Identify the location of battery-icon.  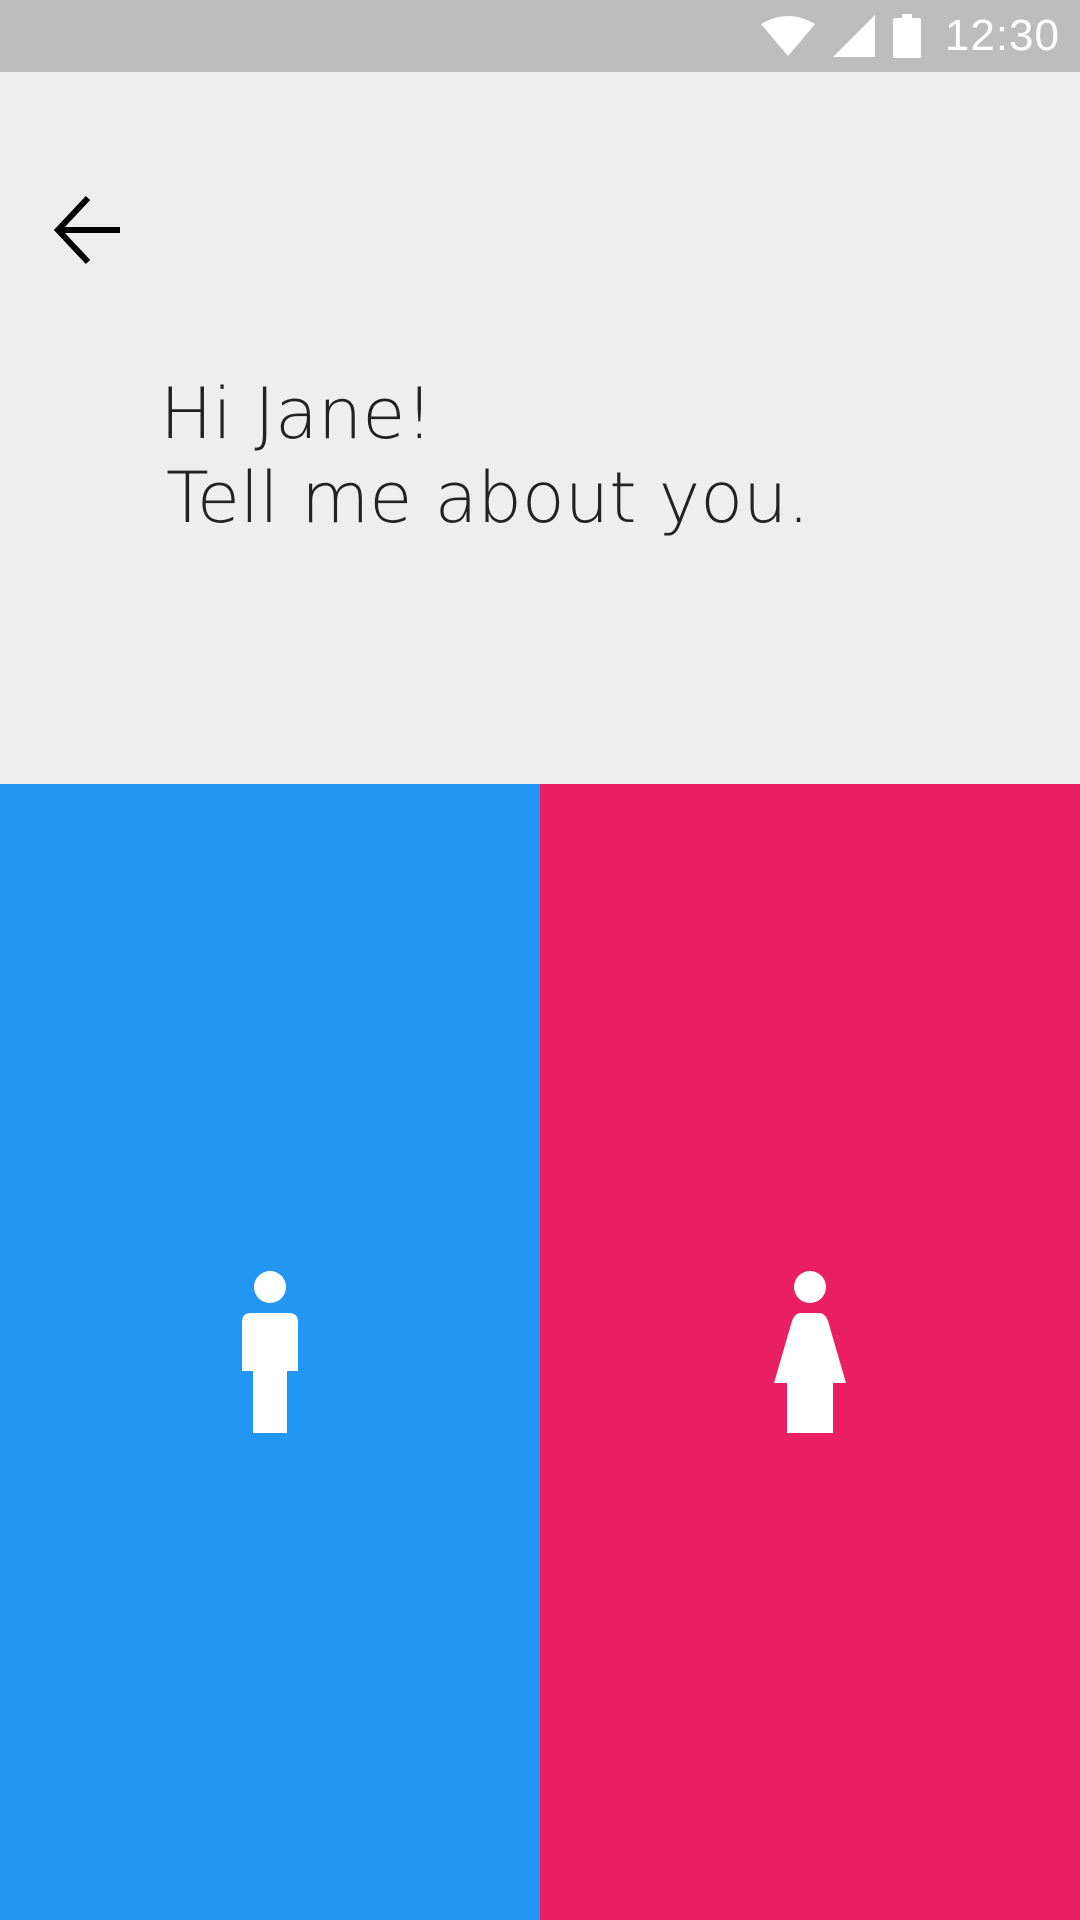
(906, 36).